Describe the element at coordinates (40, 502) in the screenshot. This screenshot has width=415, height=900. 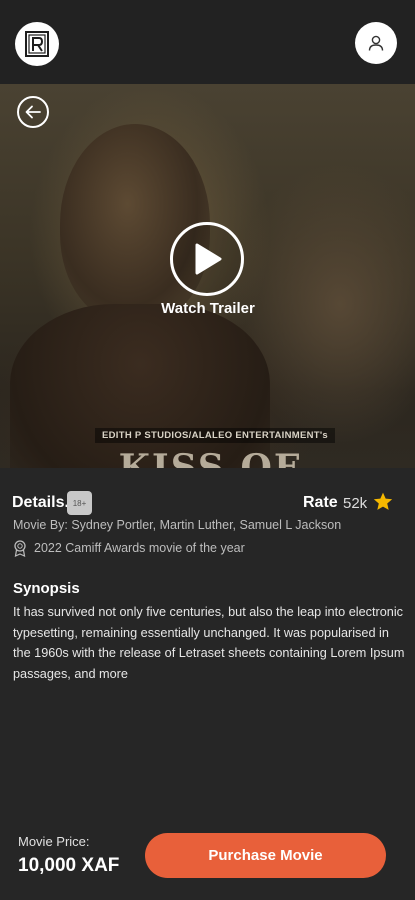
I see `details-heading: Details.` at that location.